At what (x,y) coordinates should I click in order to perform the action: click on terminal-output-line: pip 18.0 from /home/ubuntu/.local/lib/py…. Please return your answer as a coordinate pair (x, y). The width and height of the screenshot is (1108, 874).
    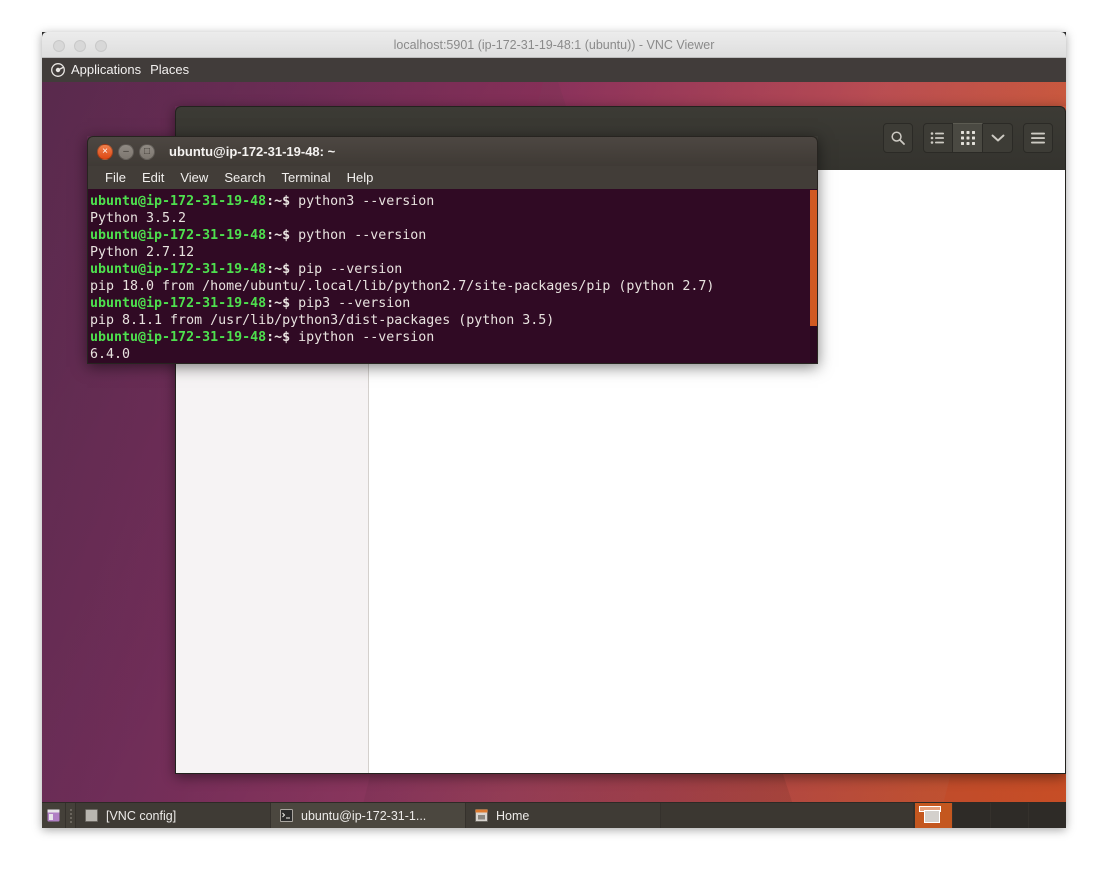
    Looking at the image, I should click on (453, 286).